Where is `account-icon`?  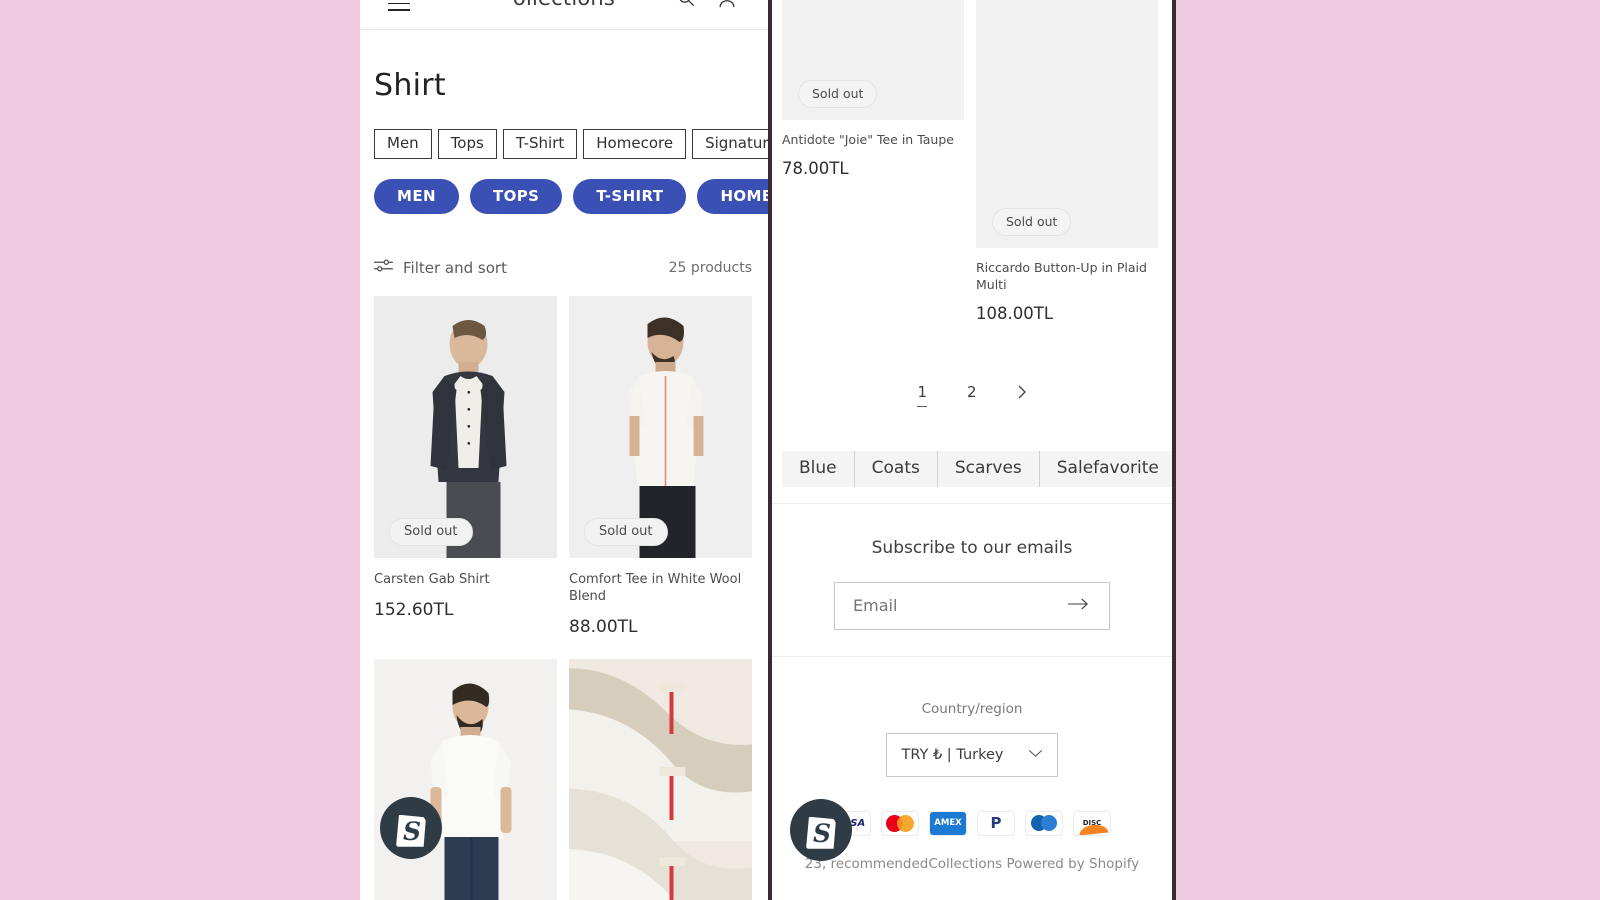
account-icon is located at coordinates (727, 4).